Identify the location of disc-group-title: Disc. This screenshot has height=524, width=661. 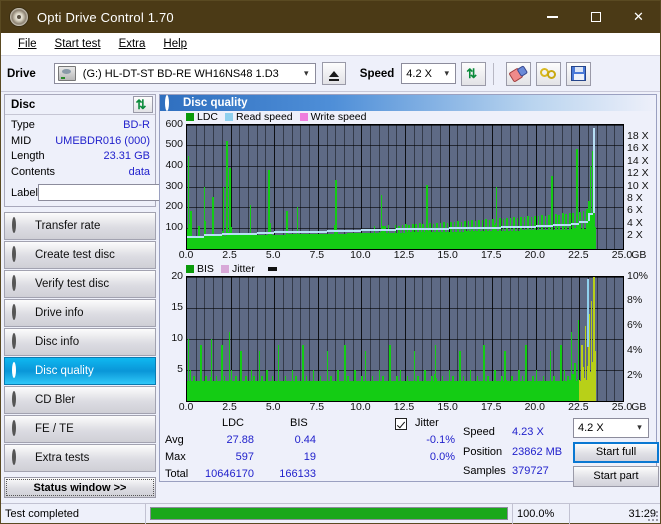
(23, 104).